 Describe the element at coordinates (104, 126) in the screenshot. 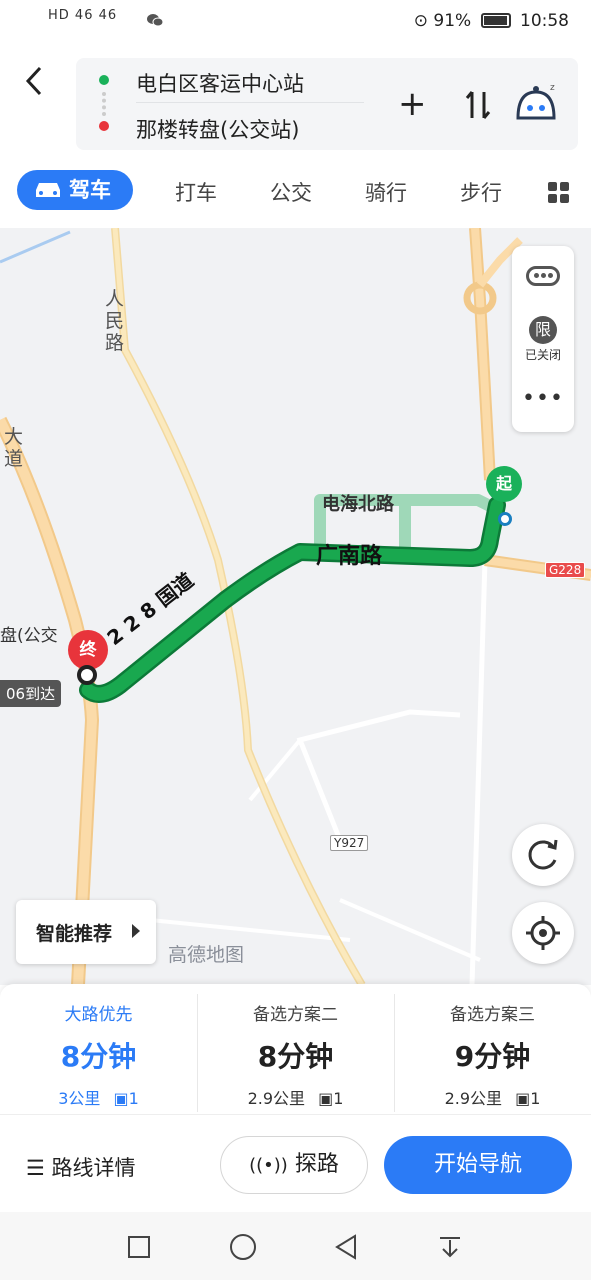

I see `destination-dot-icon` at that location.